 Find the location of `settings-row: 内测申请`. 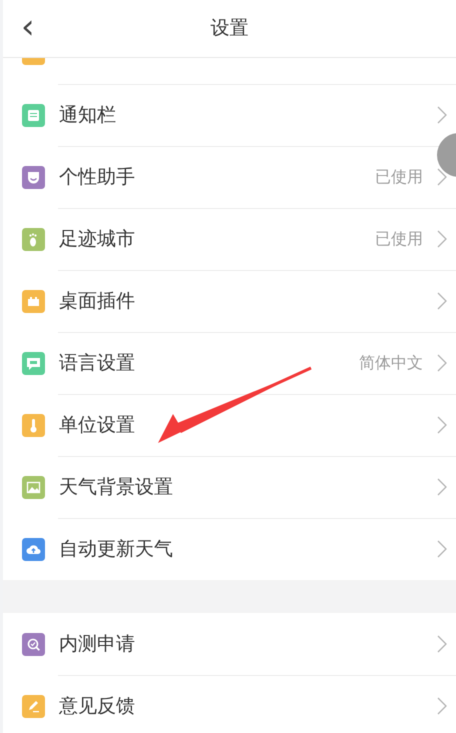

settings-row: 内测申请 is located at coordinates (229, 644).